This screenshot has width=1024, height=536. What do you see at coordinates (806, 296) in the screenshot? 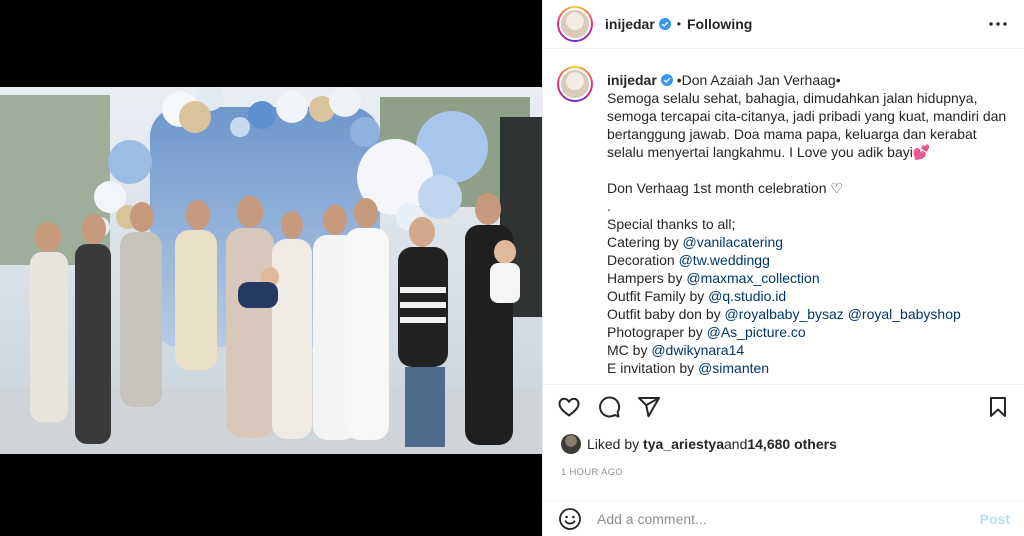
I see `caption-line: Outfit Family by @q.studio.id` at bounding box center [806, 296].